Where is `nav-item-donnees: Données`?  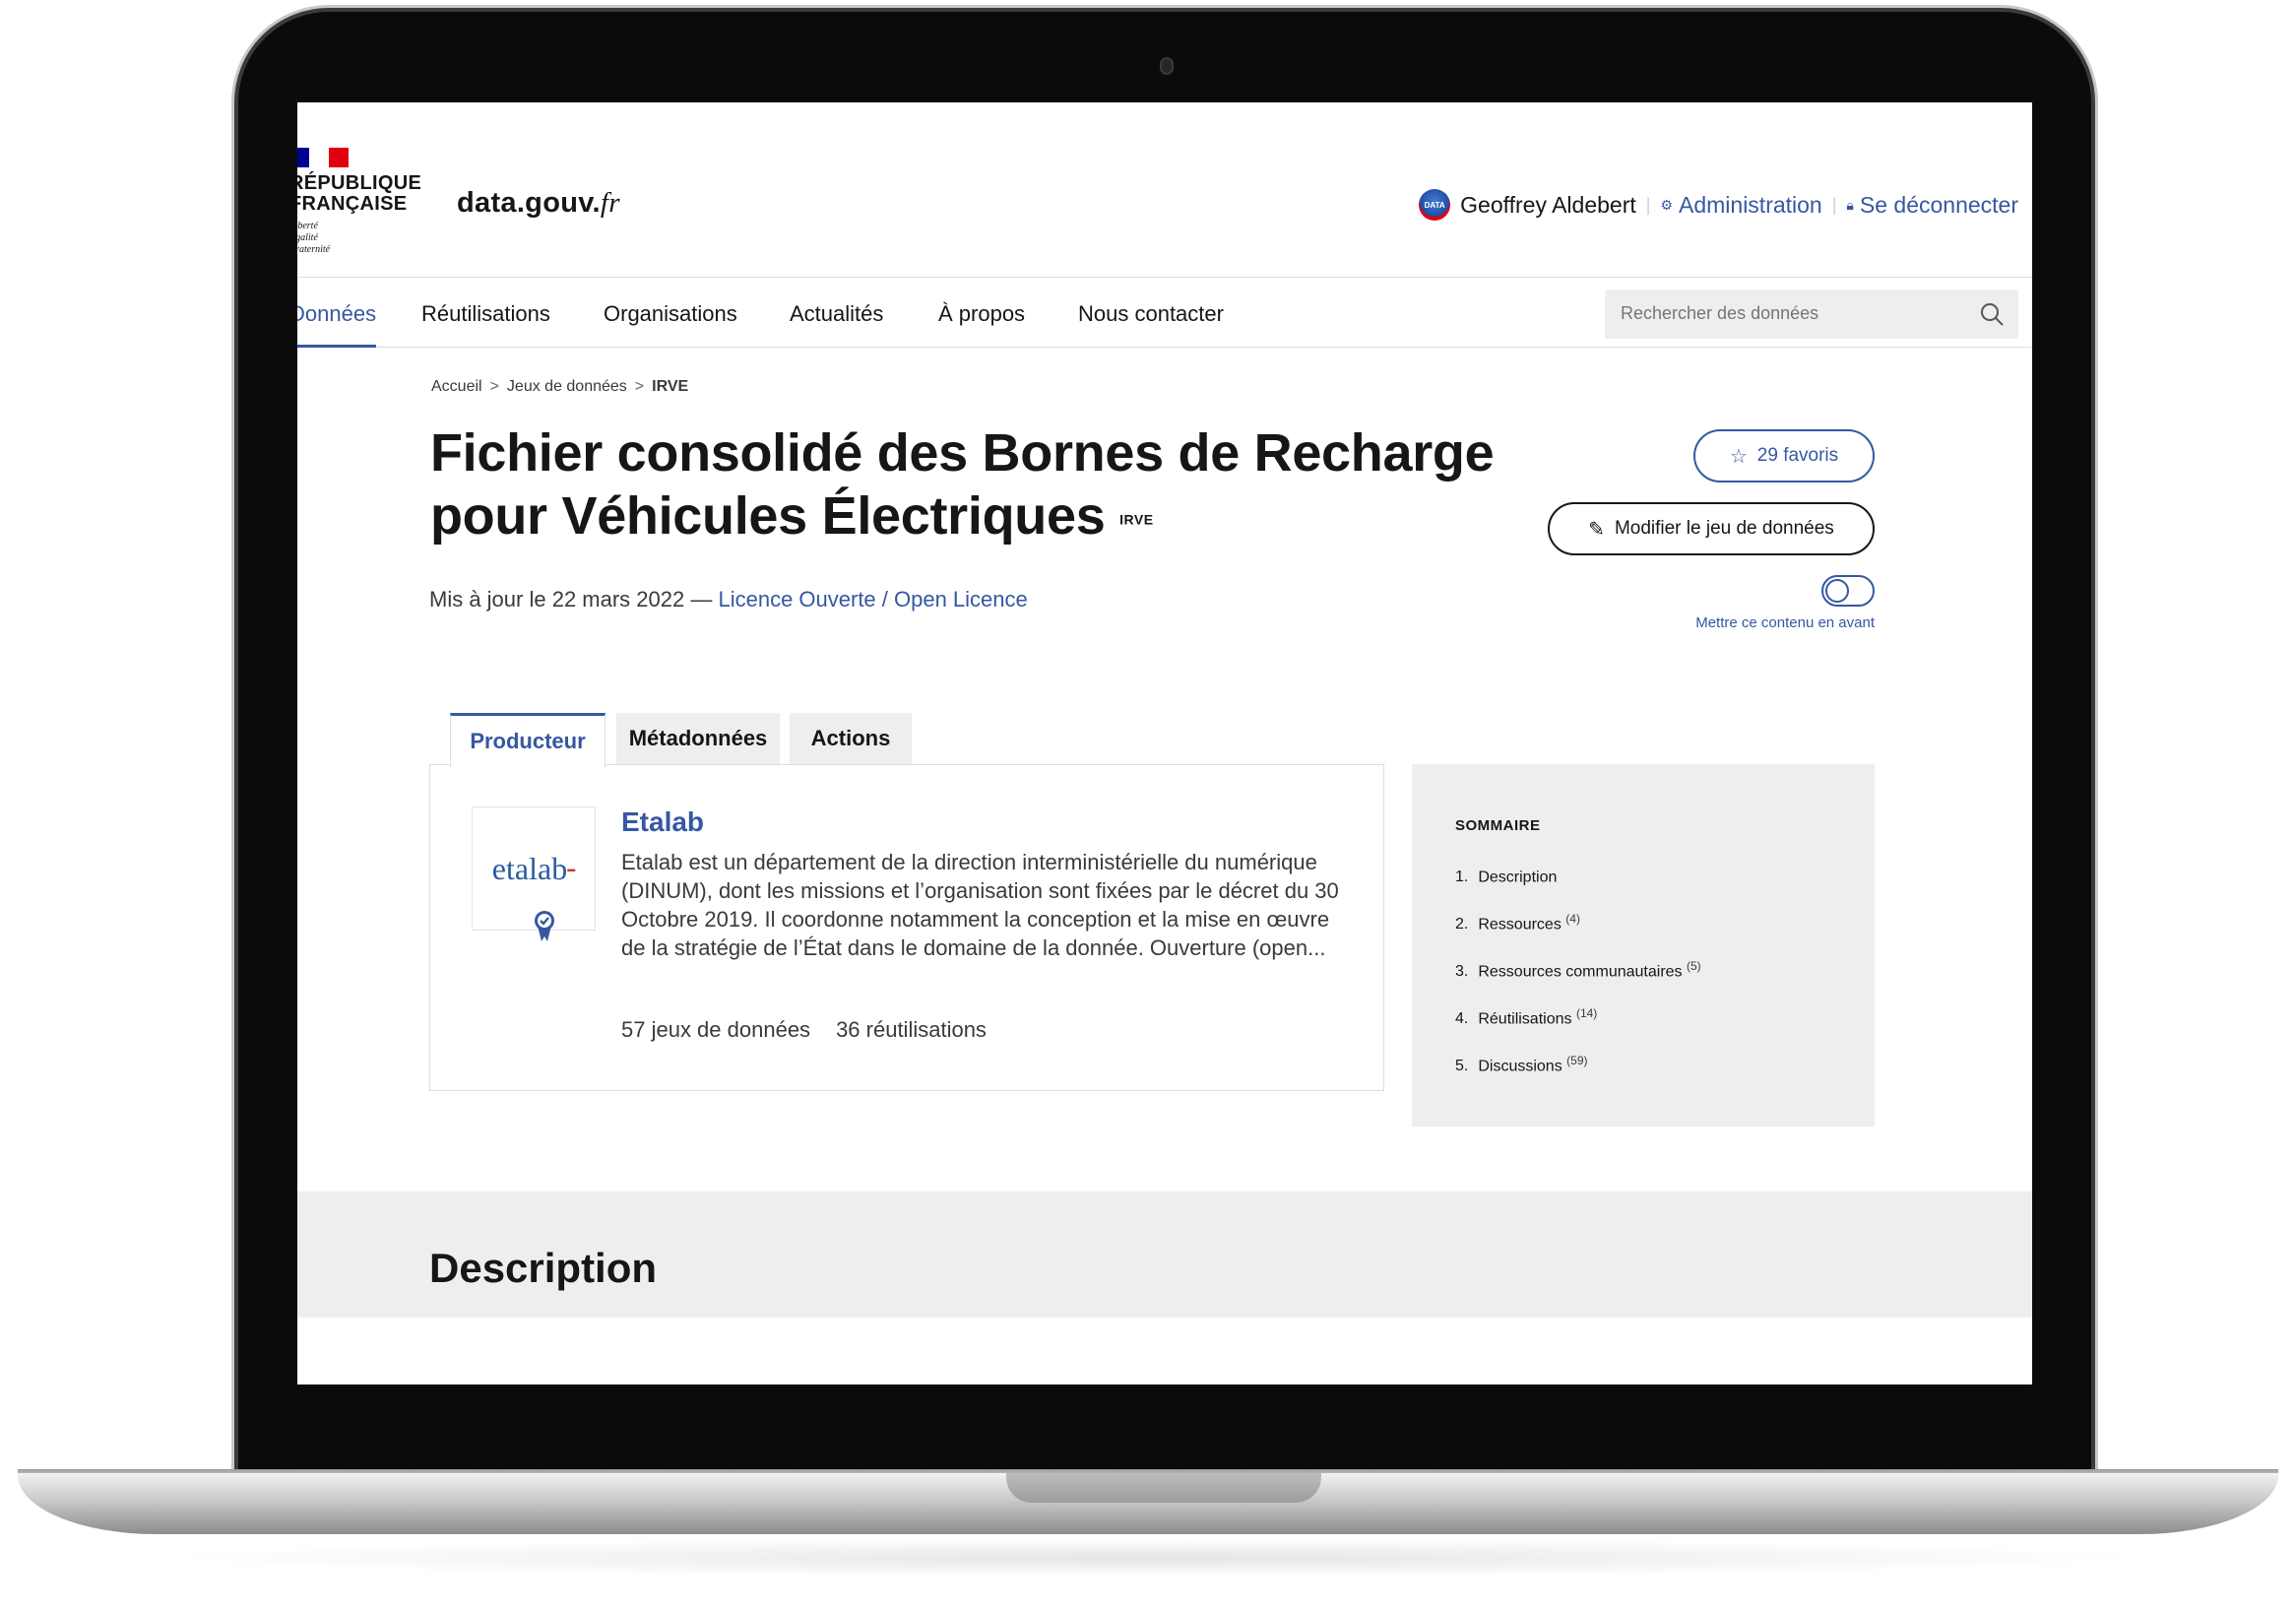
nav-item-donnees: Données is located at coordinates (336, 314).